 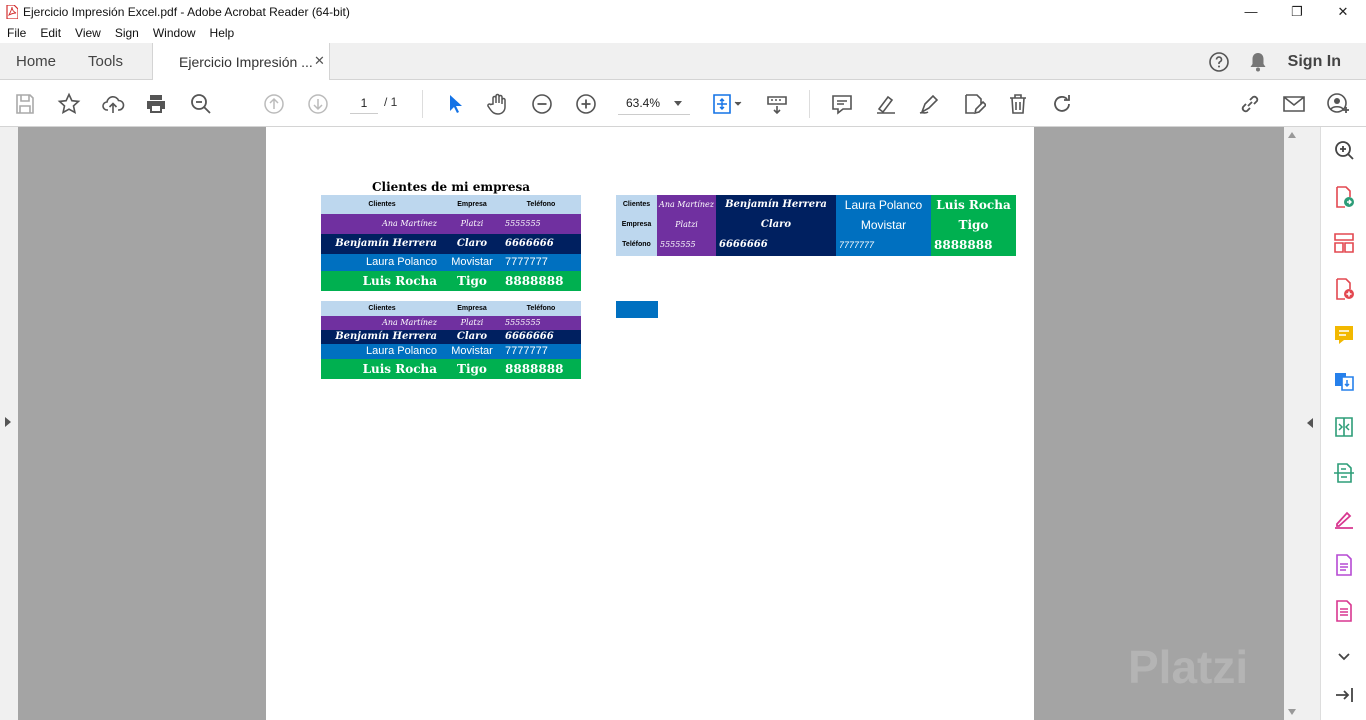 What do you see at coordinates (222, 33) in the screenshot?
I see `menu-help: Help` at bounding box center [222, 33].